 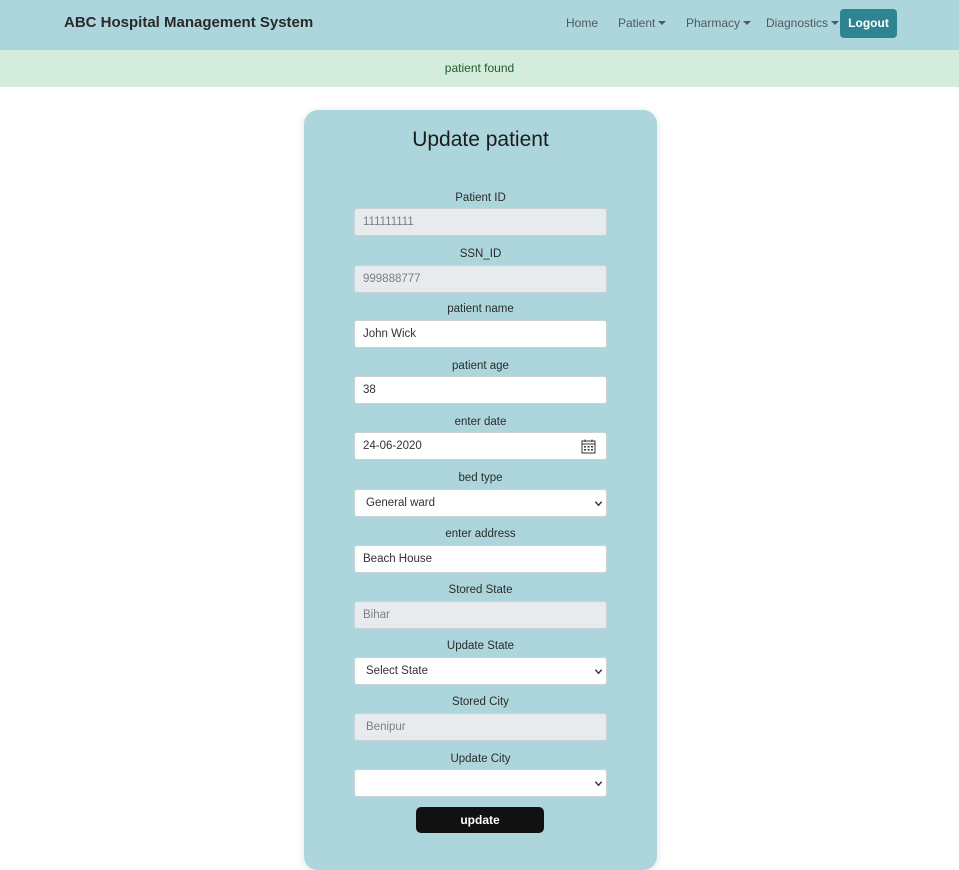 I want to click on stored-state-value: Bihar, so click(x=376, y=615).